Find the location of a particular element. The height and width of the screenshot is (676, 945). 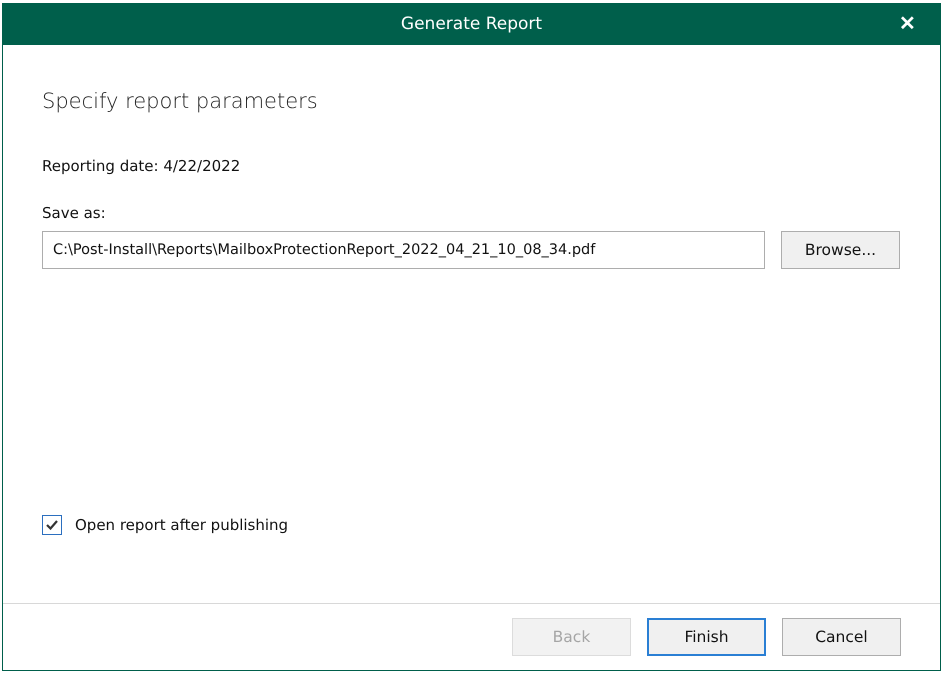

checkmark-icon is located at coordinates (52, 525).